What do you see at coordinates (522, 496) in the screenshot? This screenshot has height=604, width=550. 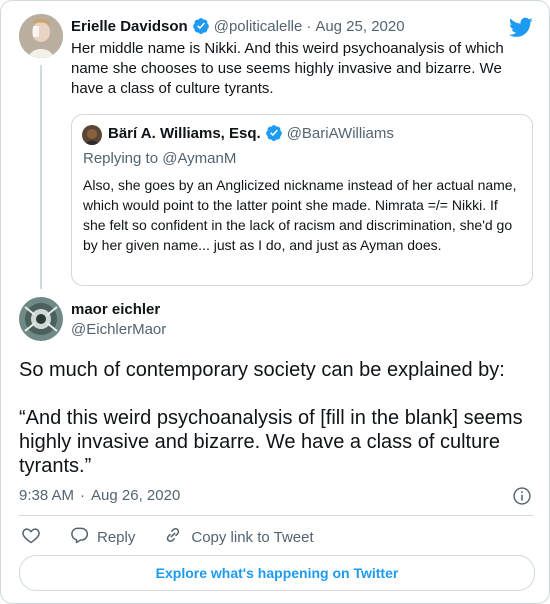 I see `info-icon` at bounding box center [522, 496].